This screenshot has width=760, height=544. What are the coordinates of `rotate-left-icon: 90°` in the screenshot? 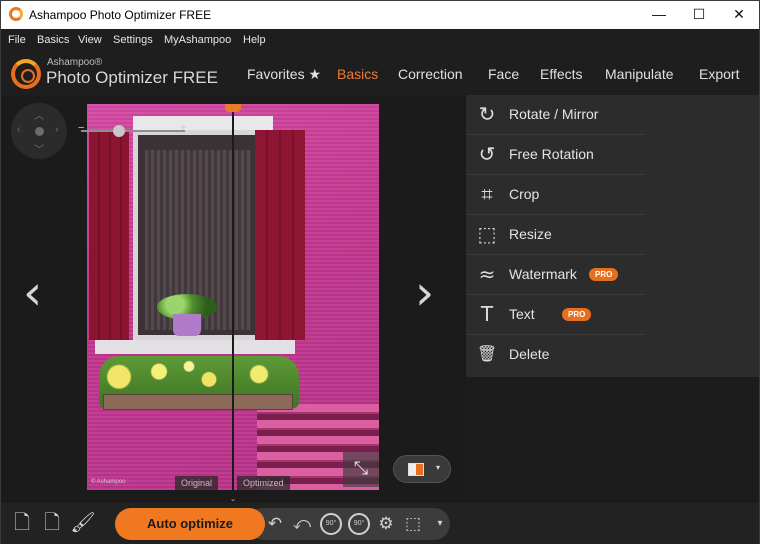 It's located at (331, 524).